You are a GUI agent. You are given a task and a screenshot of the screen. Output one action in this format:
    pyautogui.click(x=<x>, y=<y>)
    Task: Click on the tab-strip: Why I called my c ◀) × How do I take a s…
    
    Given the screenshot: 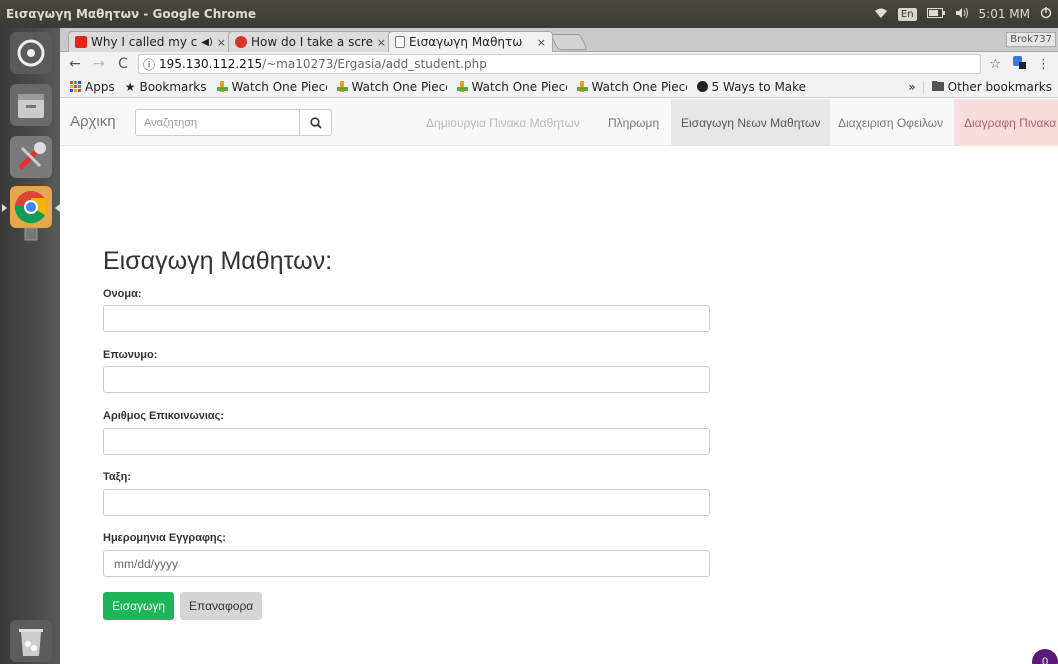 What is the action you would take?
    pyautogui.click(x=559, y=40)
    